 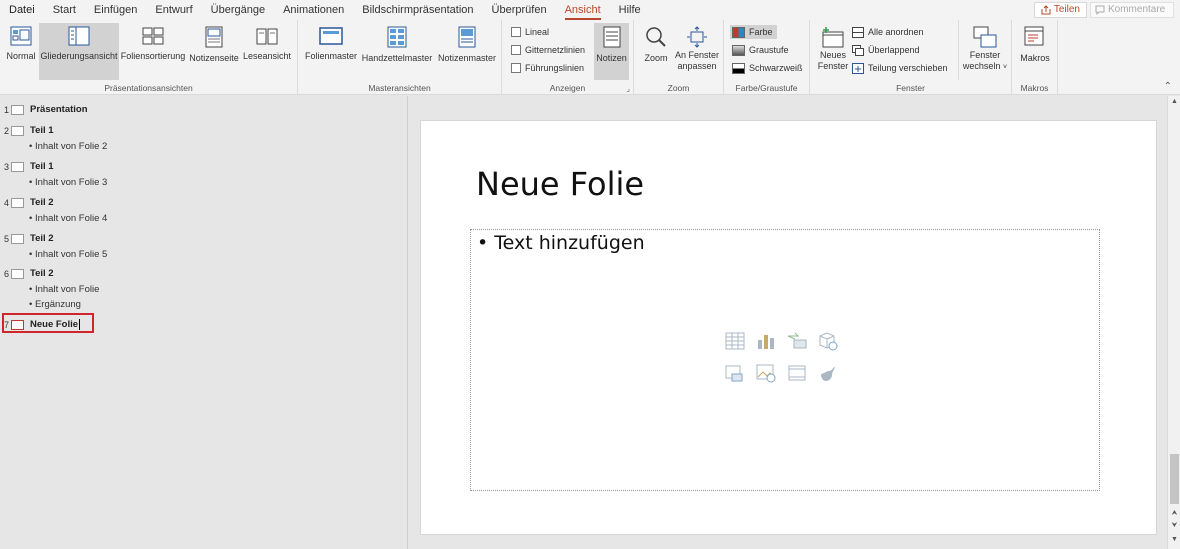 I want to click on tab-hilfe: Hilfe, so click(x=630, y=10).